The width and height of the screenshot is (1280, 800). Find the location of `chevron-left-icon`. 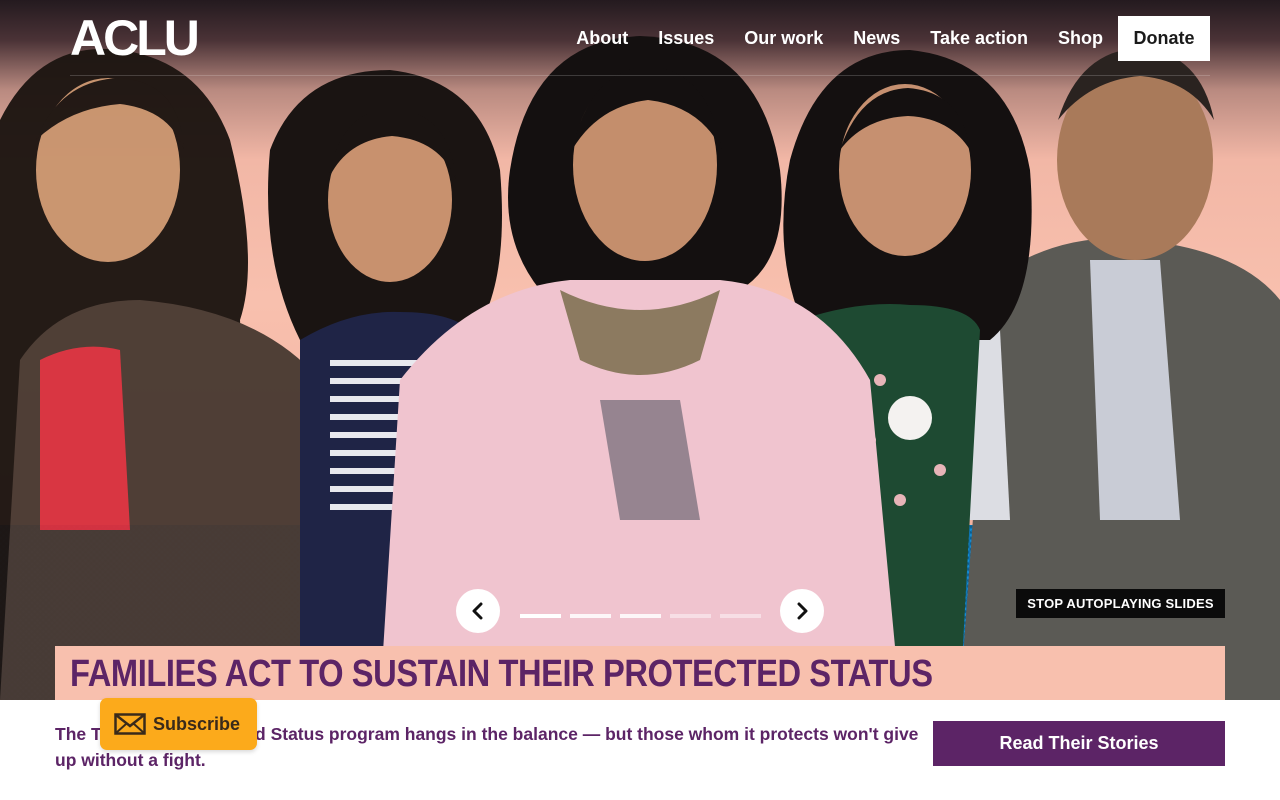

chevron-left-icon is located at coordinates (477, 611).